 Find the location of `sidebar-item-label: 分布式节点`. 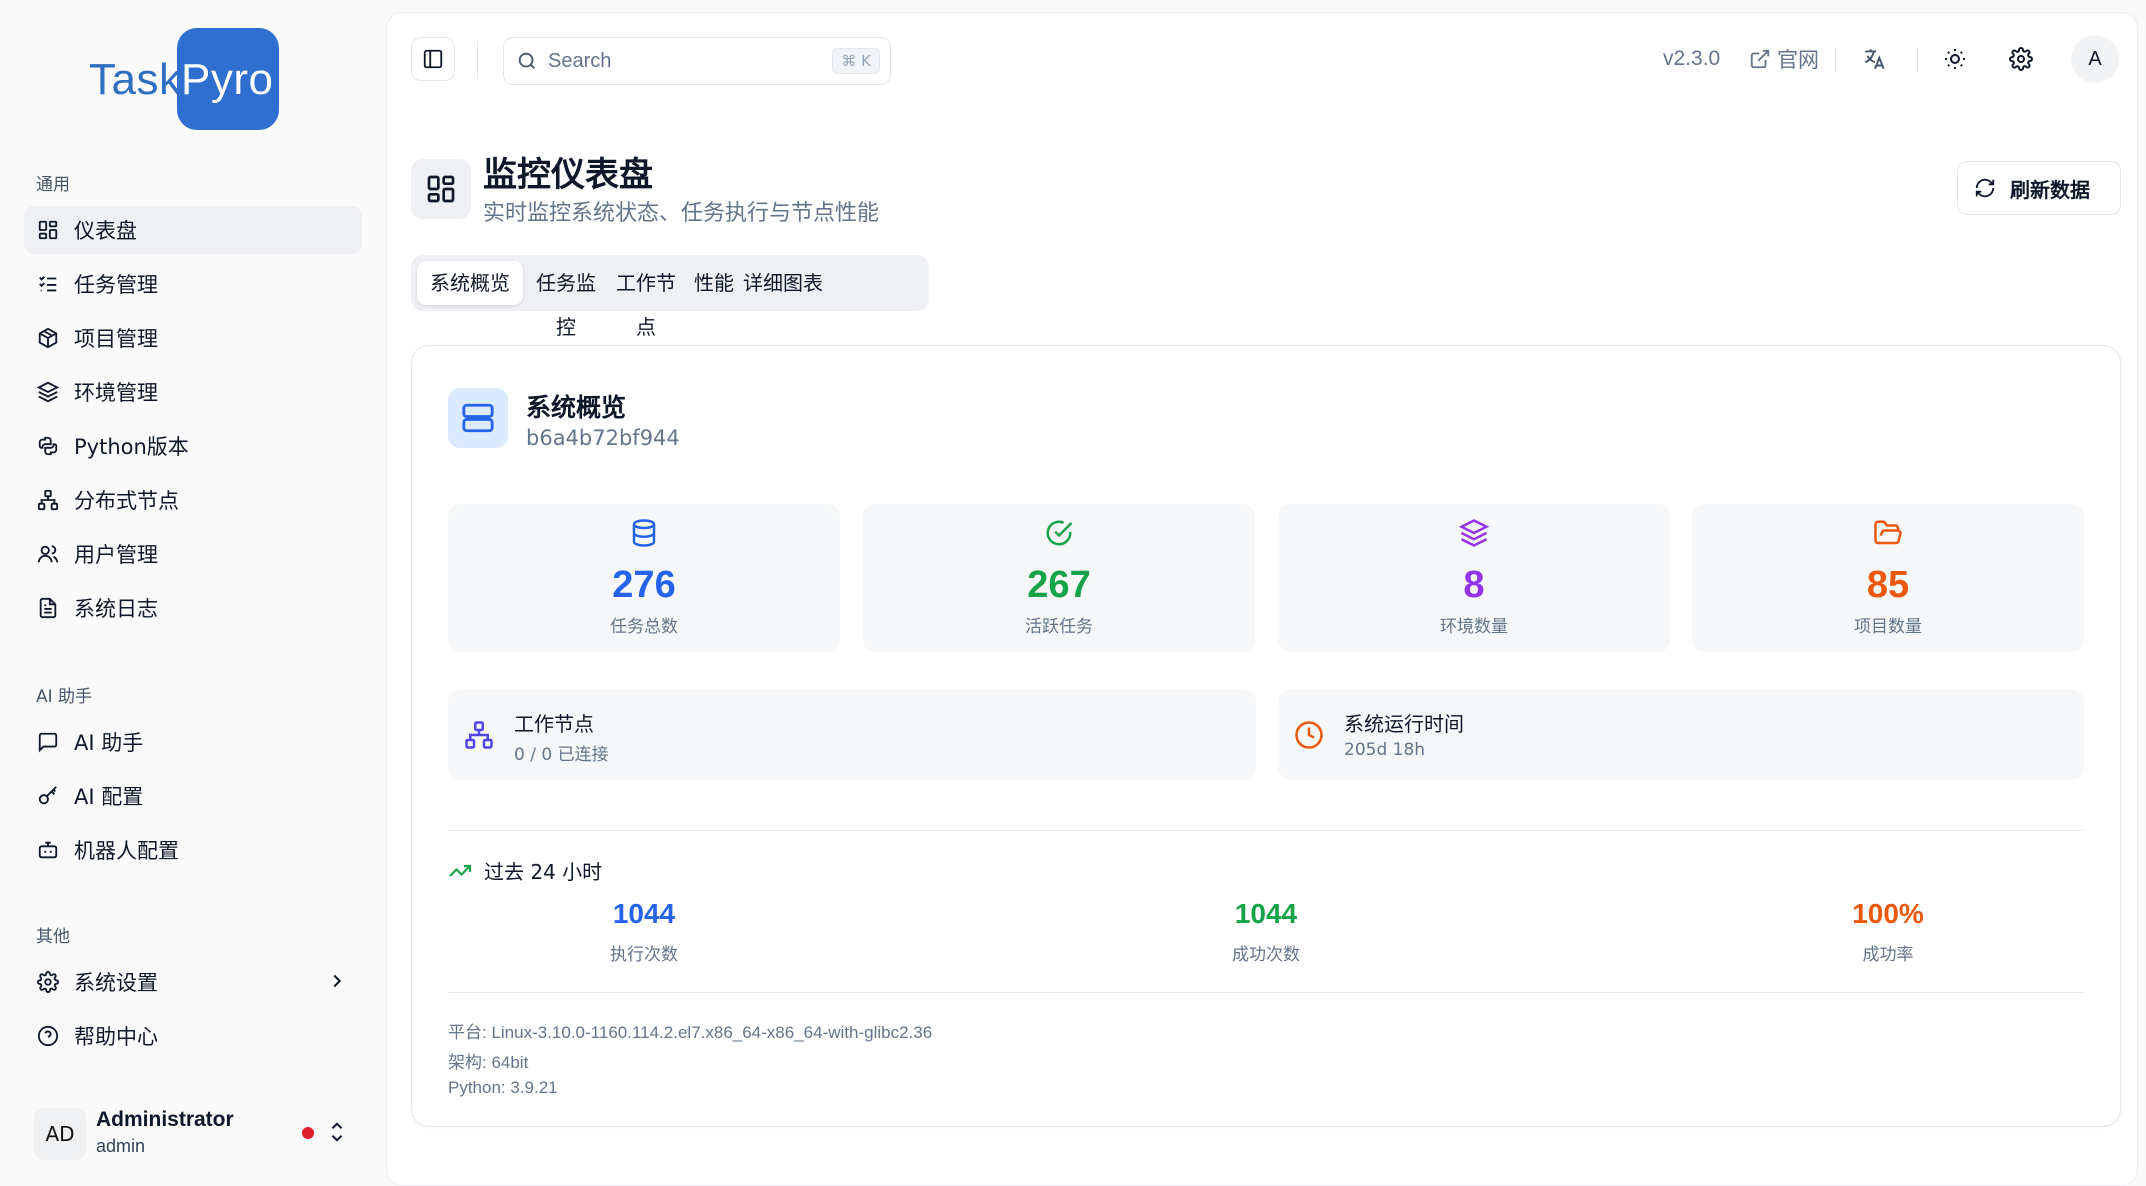

sidebar-item-label: 分布式节点 is located at coordinates (126, 501).